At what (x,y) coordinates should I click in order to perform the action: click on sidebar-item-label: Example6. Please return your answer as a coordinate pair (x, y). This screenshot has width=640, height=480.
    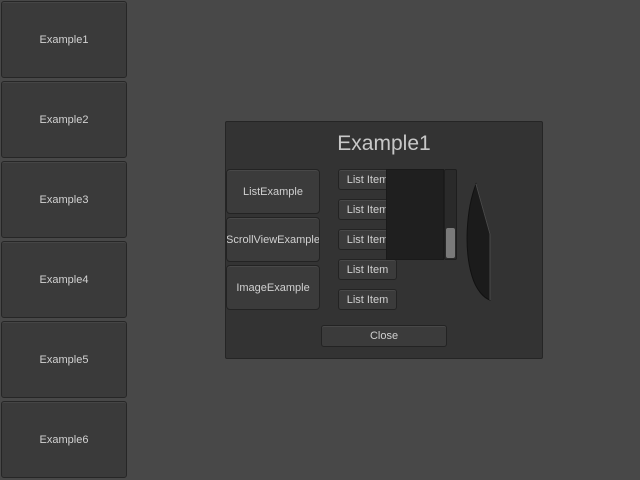
    Looking at the image, I should click on (64, 439).